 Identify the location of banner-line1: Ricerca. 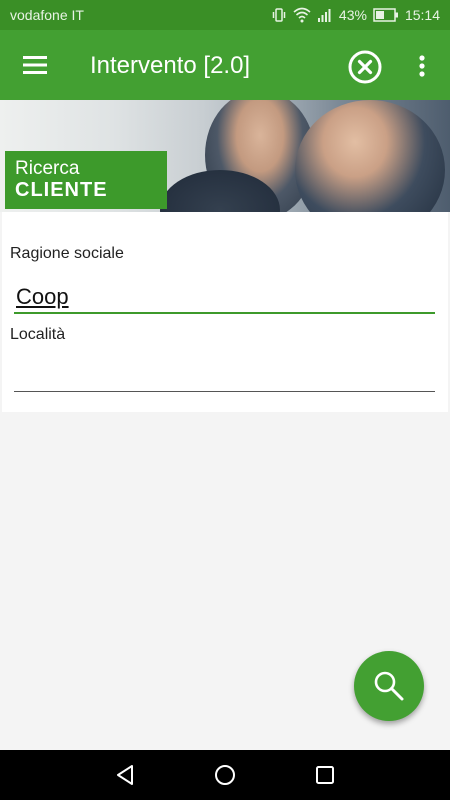
(47, 168).